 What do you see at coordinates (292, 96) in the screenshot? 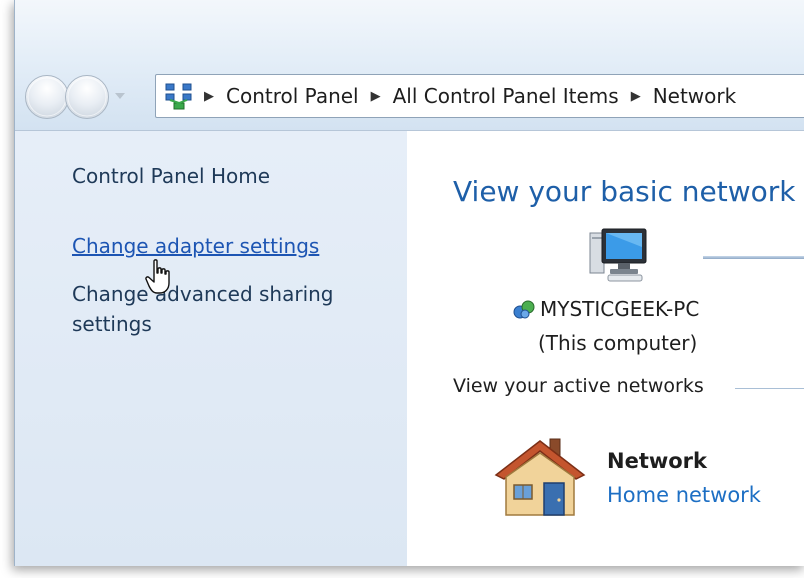
I see `breadcrumb-control-panel: Control Panel` at bounding box center [292, 96].